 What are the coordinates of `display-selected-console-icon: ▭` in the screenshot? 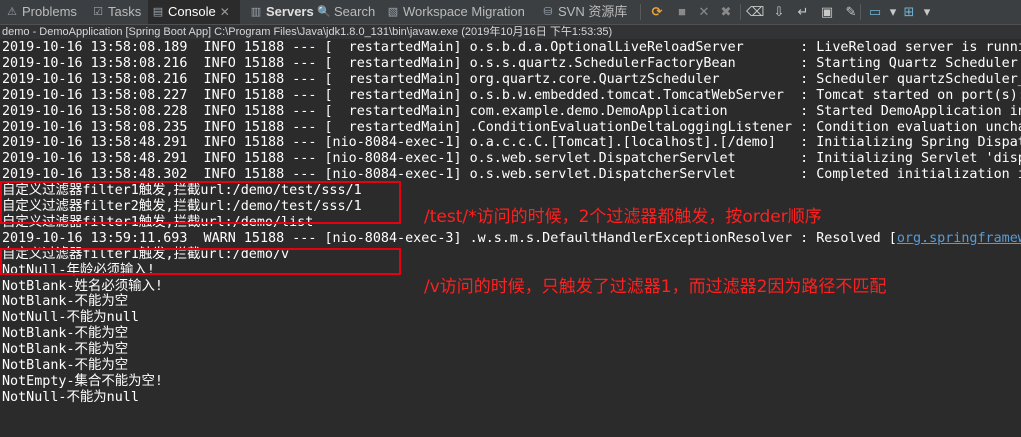 It's located at (875, 12).